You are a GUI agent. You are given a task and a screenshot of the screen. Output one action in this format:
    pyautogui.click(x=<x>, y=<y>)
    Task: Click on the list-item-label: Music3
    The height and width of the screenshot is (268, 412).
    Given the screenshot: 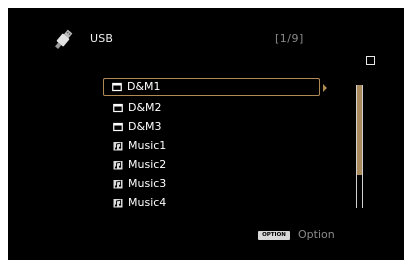 What is the action you would take?
    pyautogui.click(x=147, y=183)
    